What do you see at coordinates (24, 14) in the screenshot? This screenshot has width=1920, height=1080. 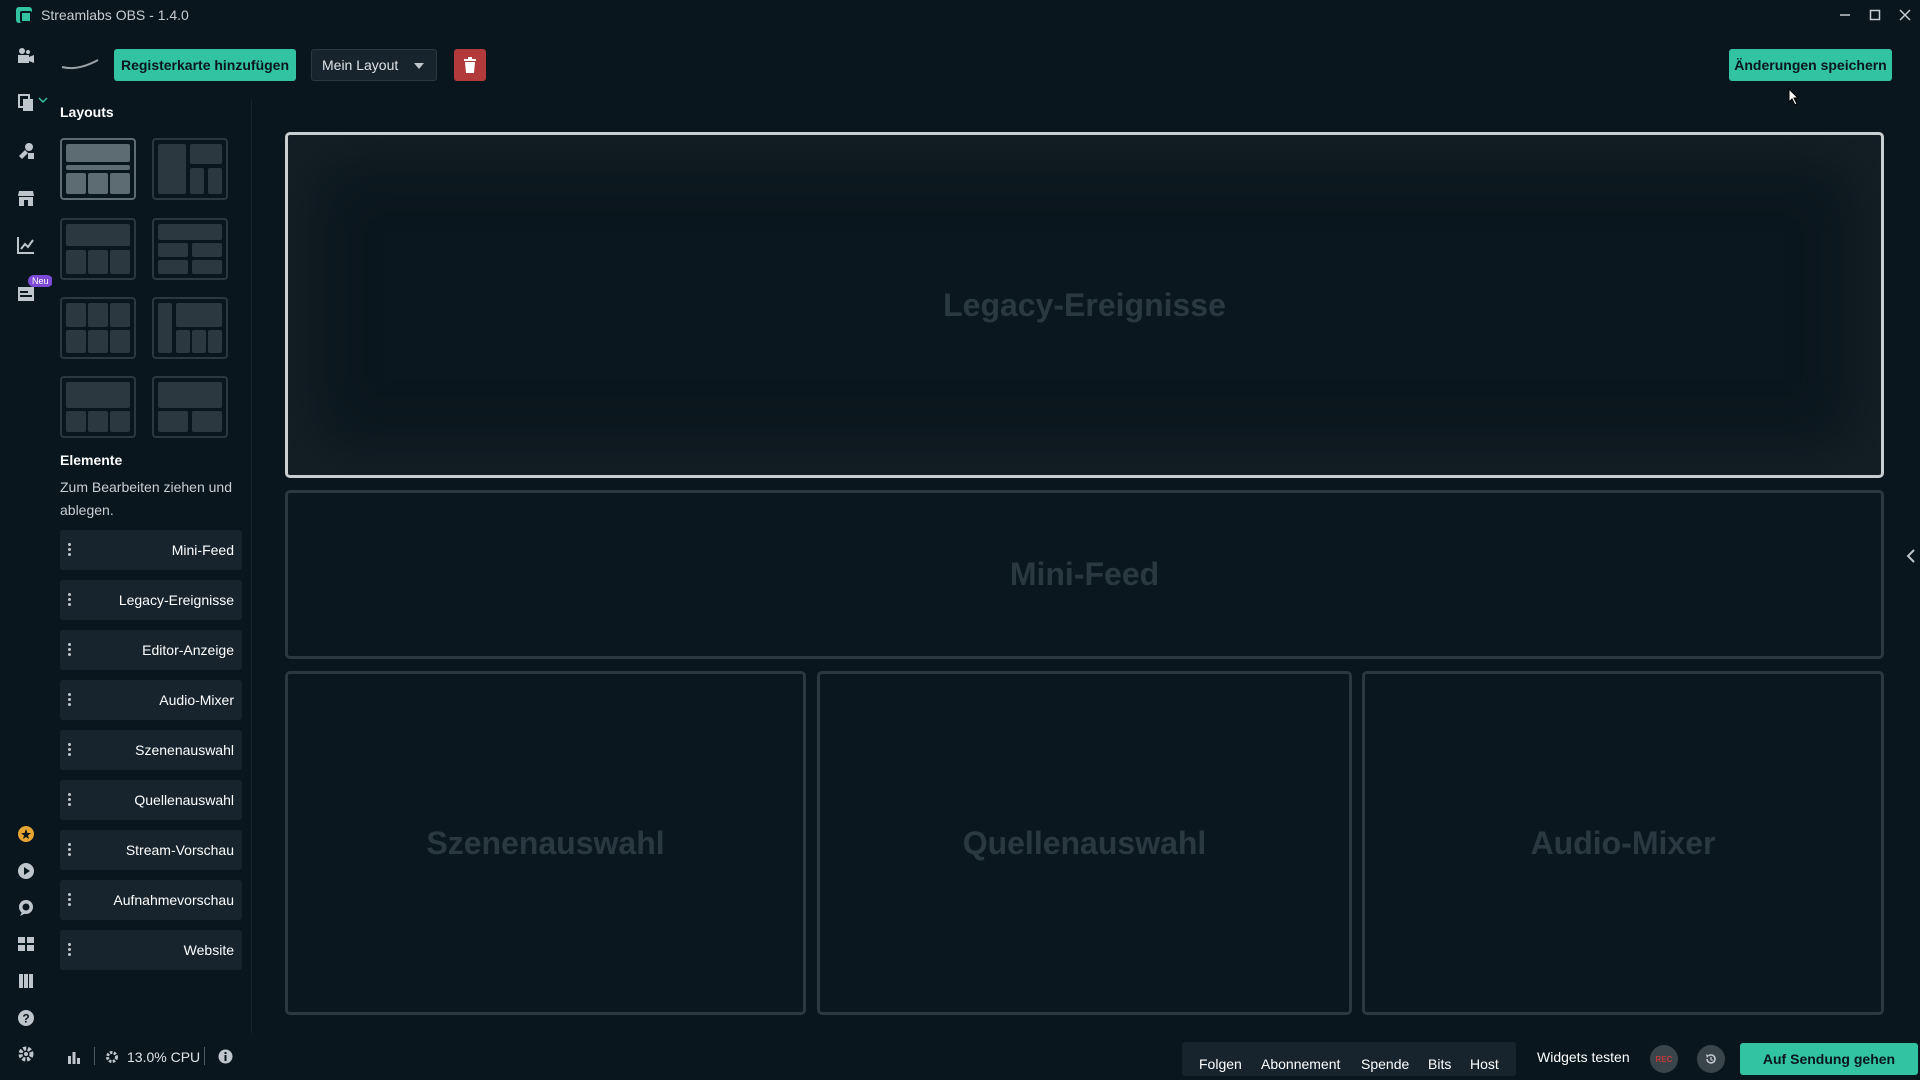 I see `app-logo-icon` at bounding box center [24, 14].